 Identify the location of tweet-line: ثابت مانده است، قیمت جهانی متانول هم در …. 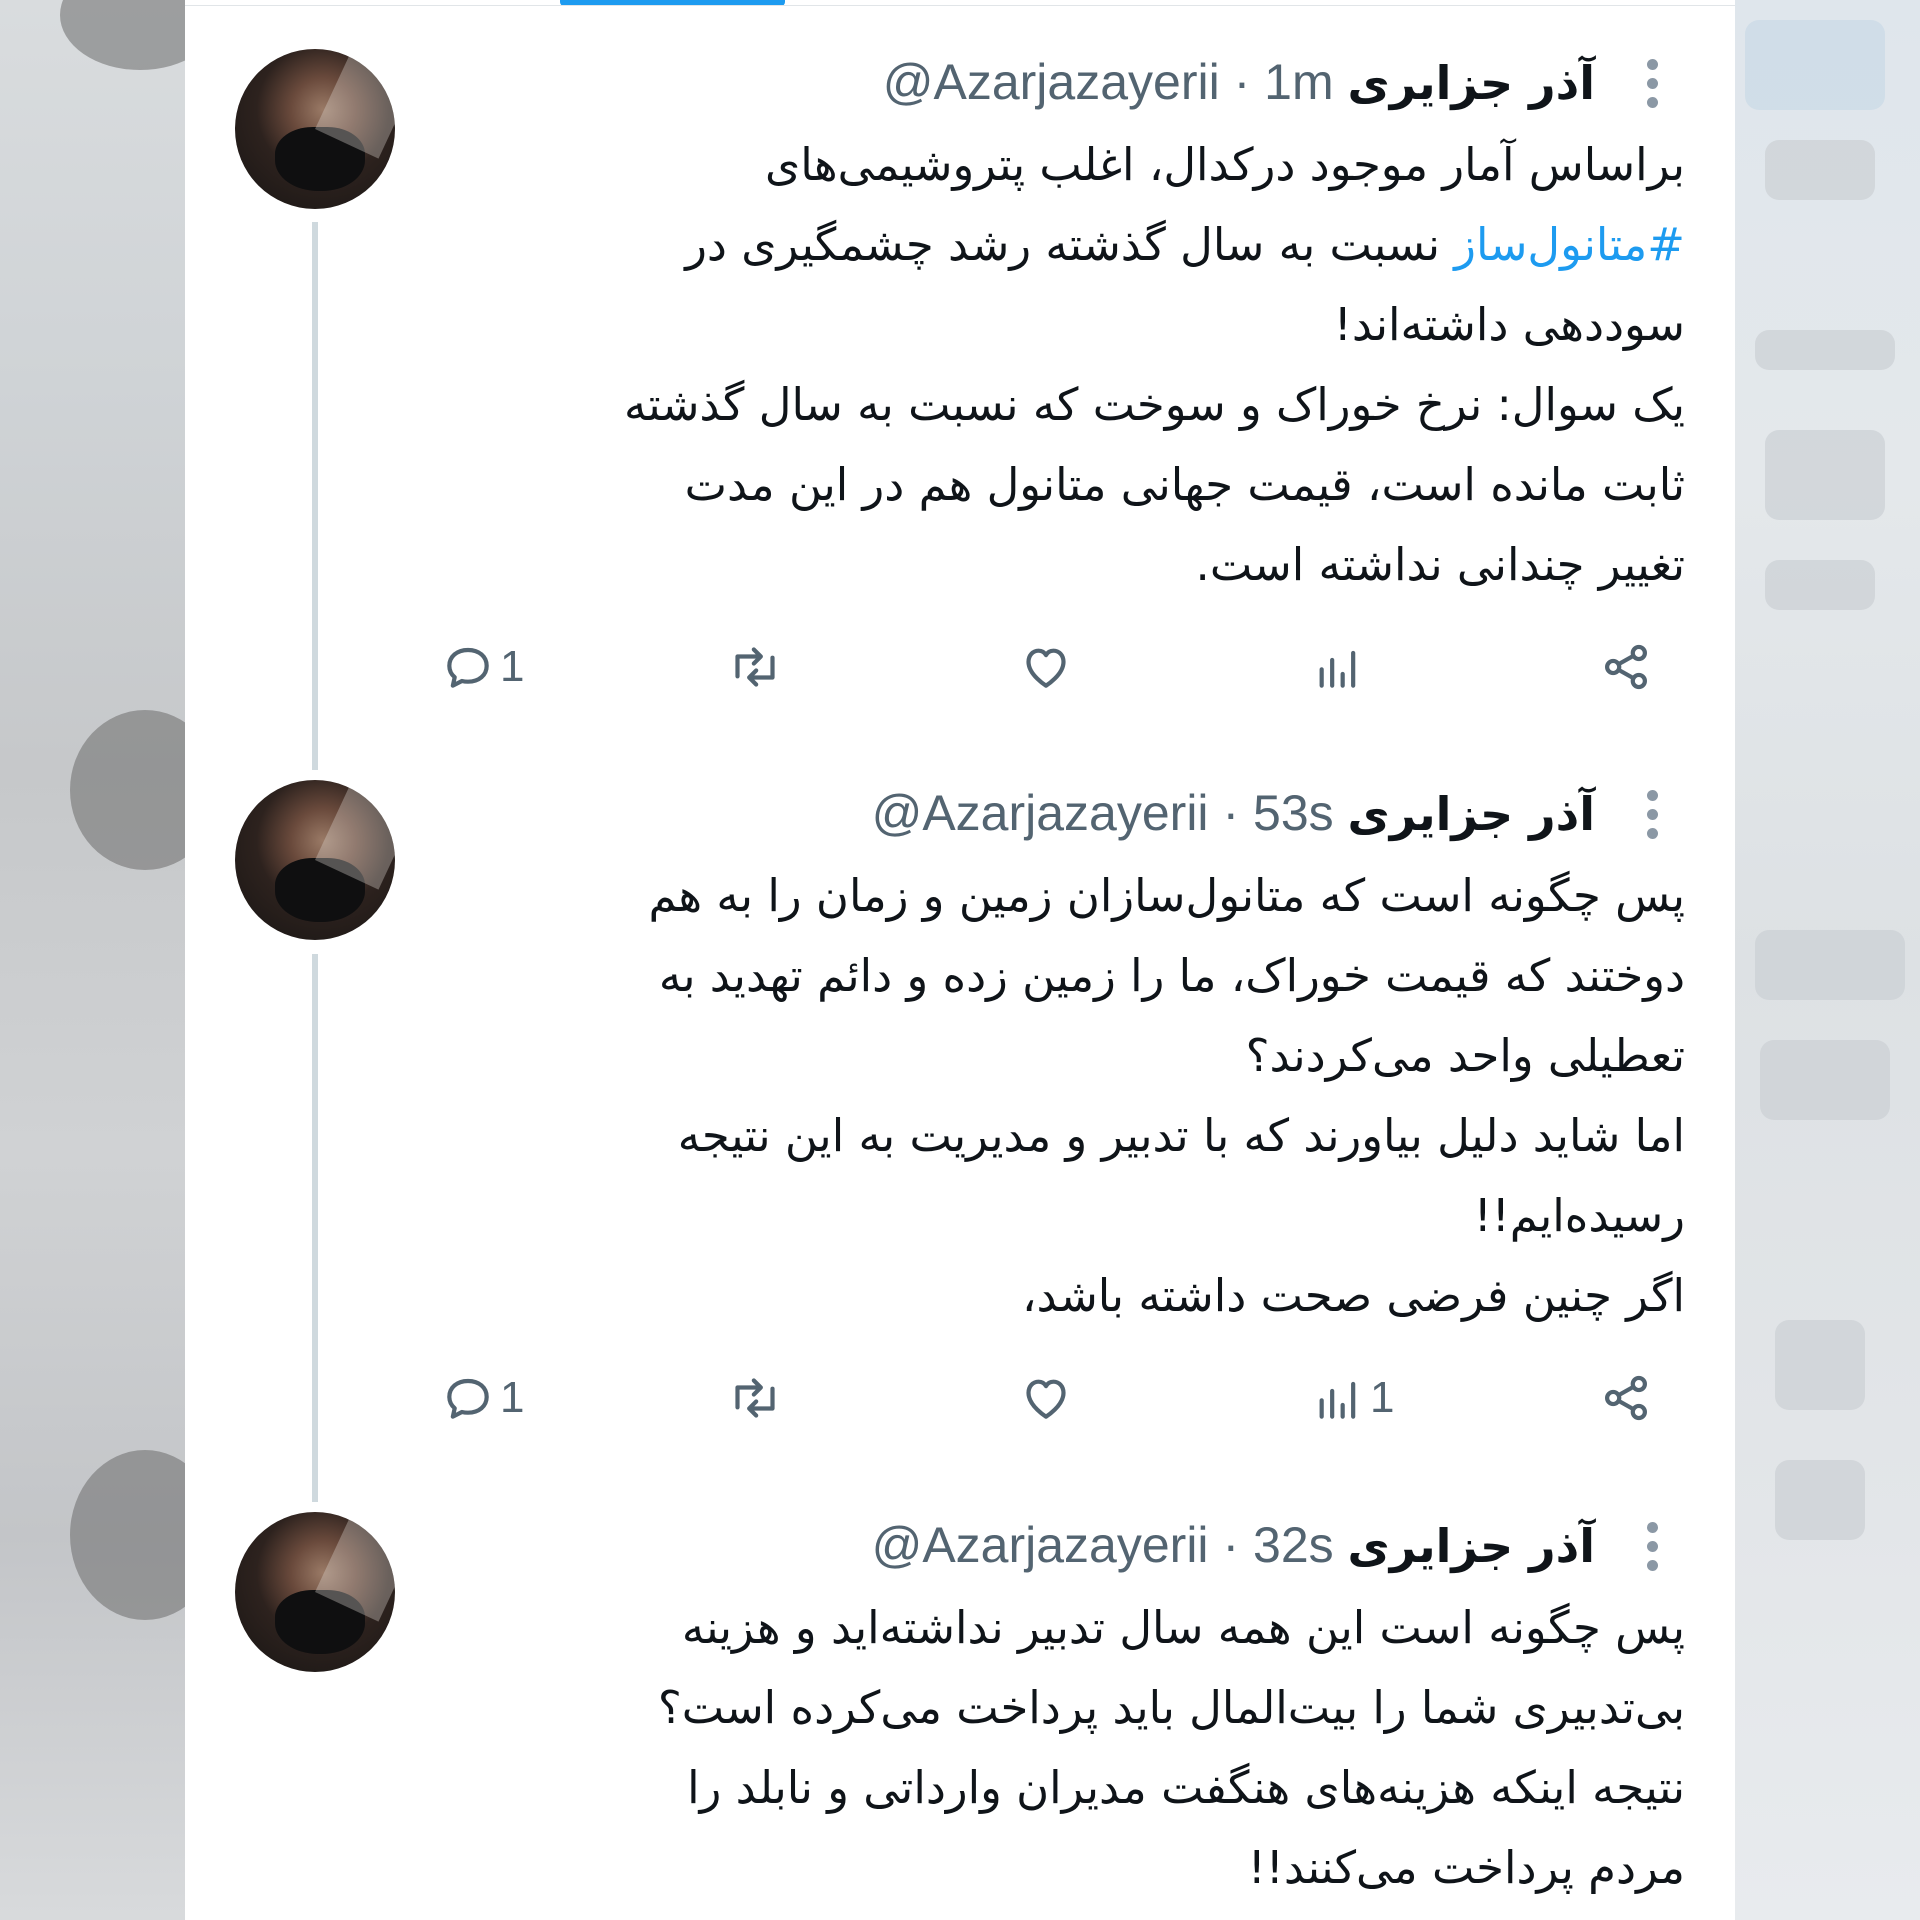
(1184, 484).